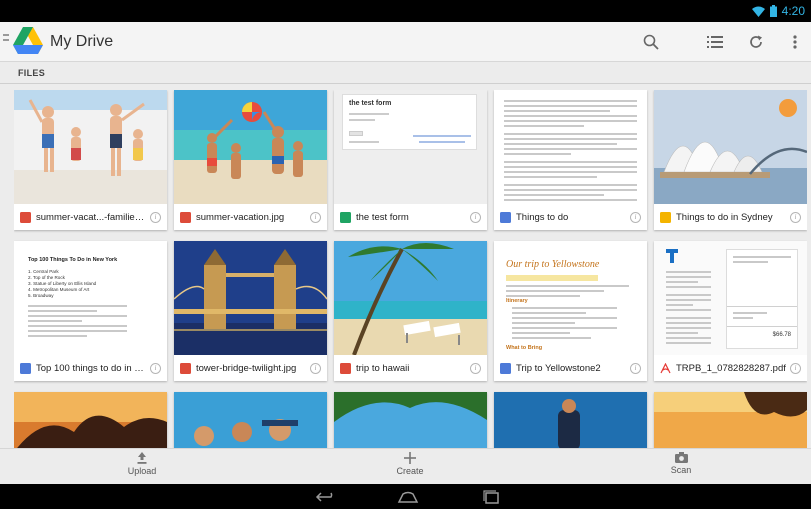 The image size is (811, 509). I want to click on file-name: summer-vacat...-families-1.jpg, so click(91, 217).